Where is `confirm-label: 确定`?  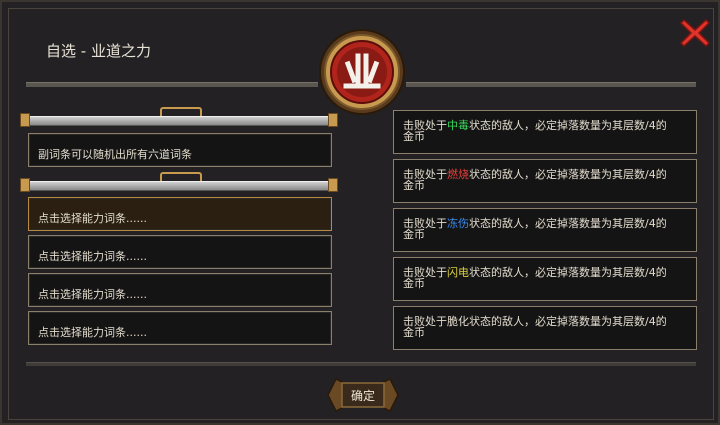 confirm-label: 确定 is located at coordinates (362, 396).